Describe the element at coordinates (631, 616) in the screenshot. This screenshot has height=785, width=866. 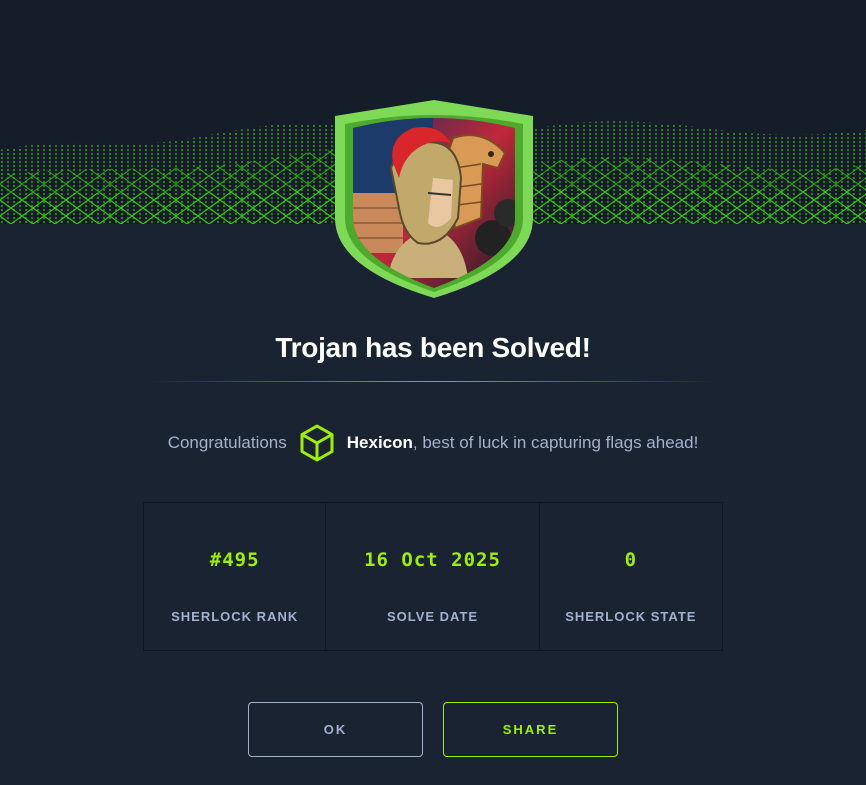
I see `stat-state-label: SHERLOCK STATE` at that location.